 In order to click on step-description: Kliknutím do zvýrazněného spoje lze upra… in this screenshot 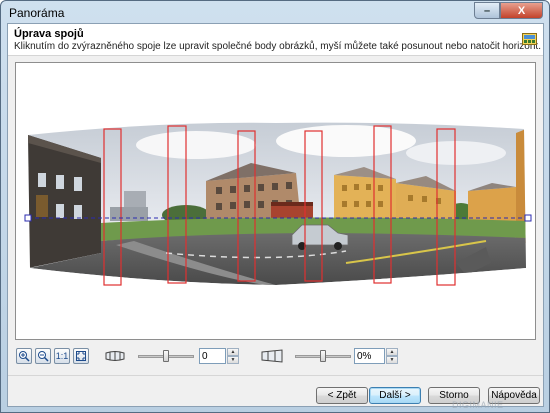, I will do `click(277, 46)`.